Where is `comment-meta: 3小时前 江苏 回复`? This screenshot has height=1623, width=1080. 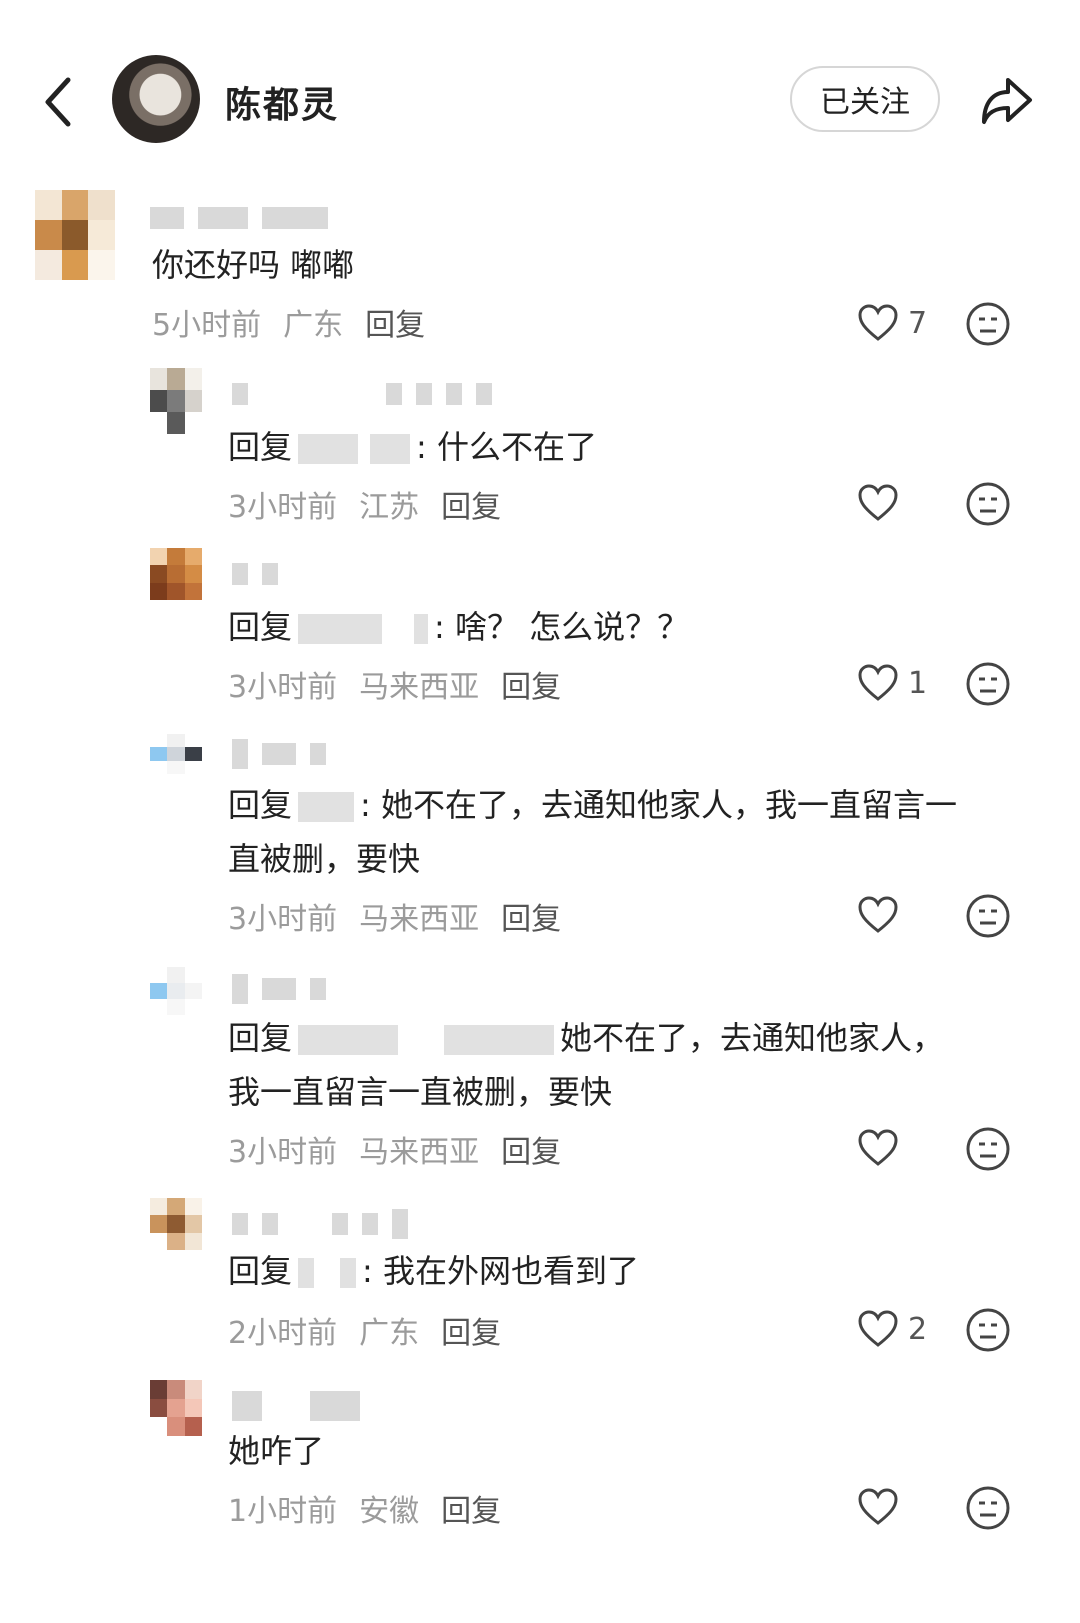 comment-meta: 3小时前 江苏 回复 is located at coordinates (364, 504).